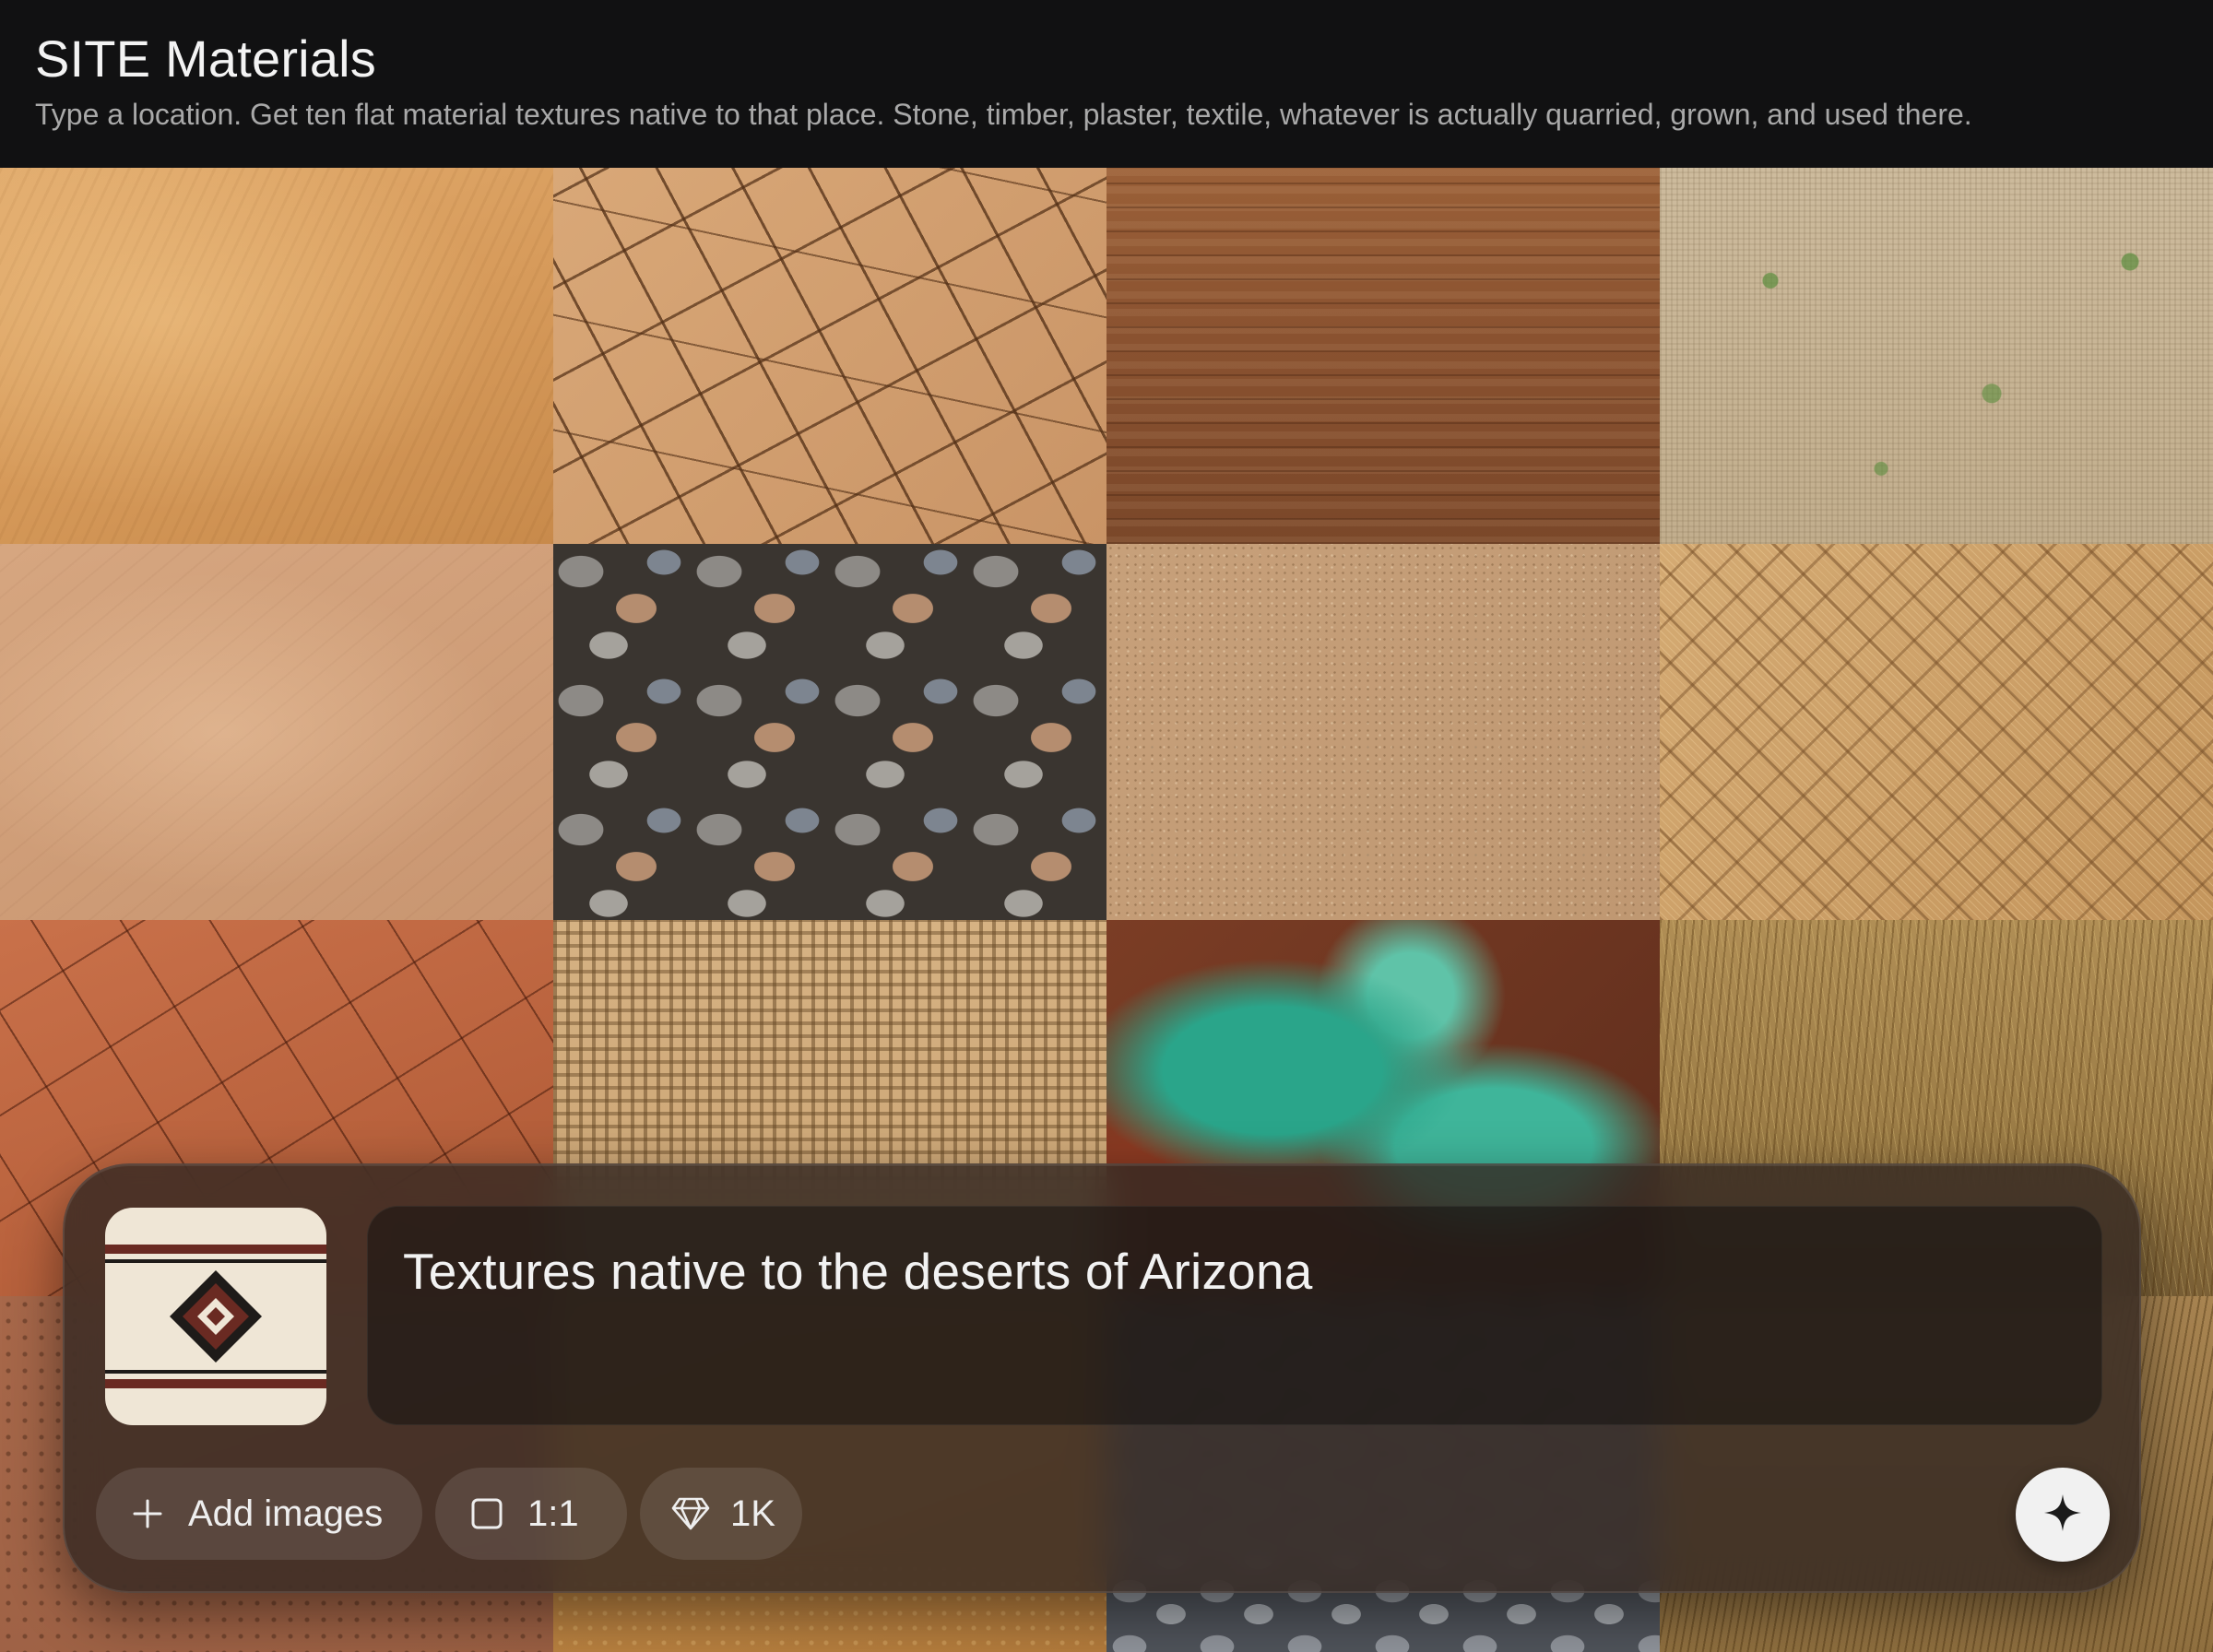  Describe the element at coordinates (1383, 732) in the screenshot. I see `texture-tile-desert-sand` at that location.